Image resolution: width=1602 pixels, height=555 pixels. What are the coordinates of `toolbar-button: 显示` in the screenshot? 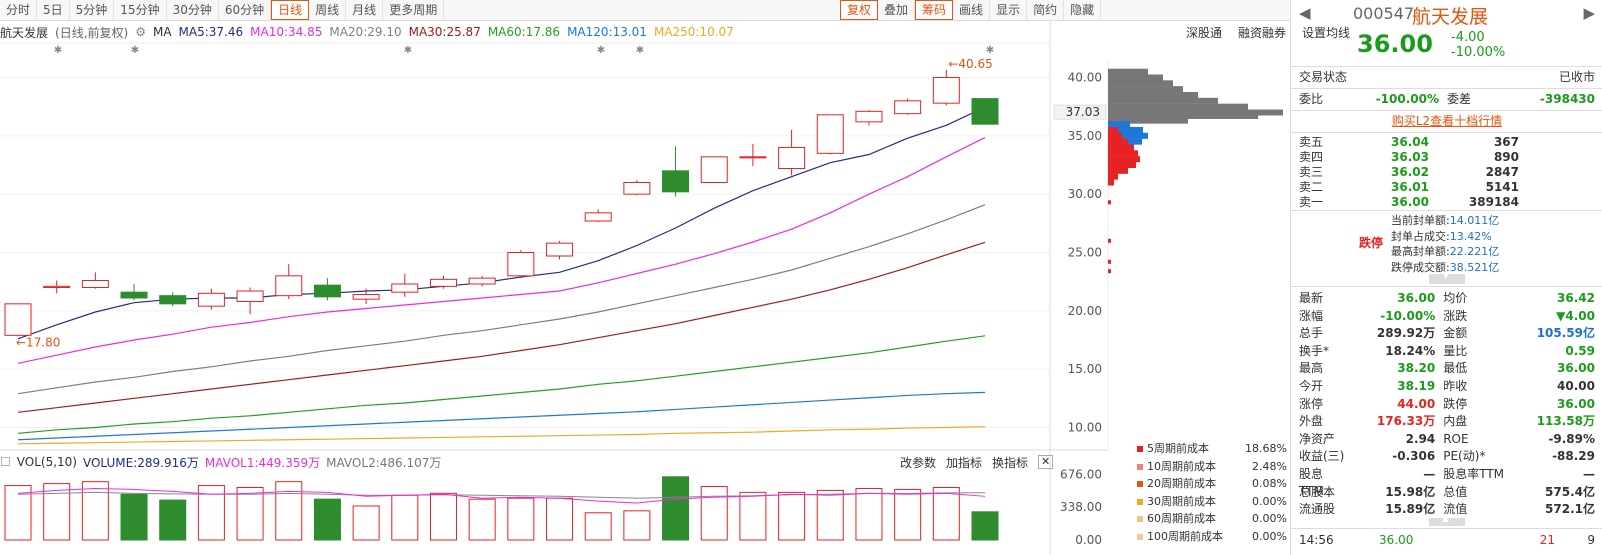 It's located at (1009, 10).